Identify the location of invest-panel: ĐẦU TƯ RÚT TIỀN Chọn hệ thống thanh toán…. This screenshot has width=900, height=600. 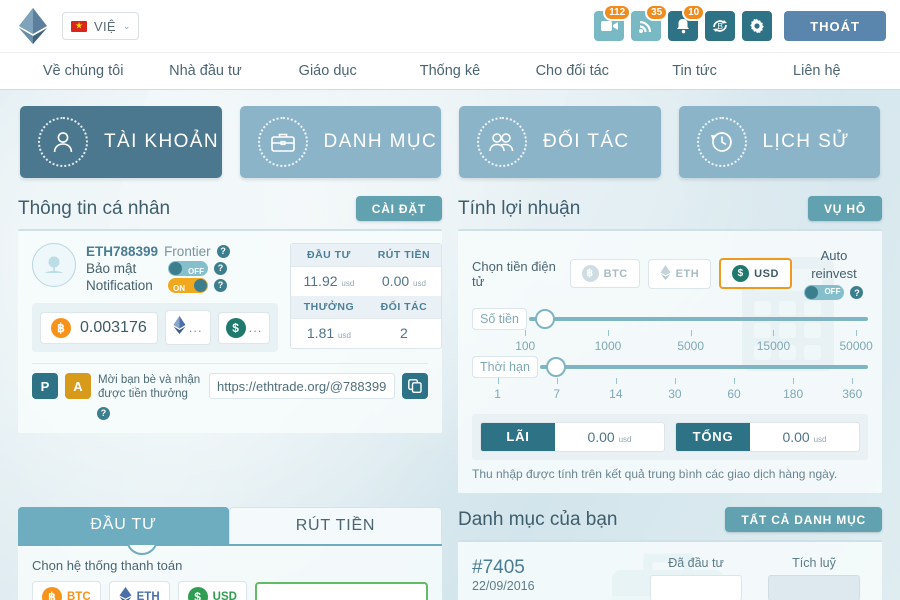
(230, 553).